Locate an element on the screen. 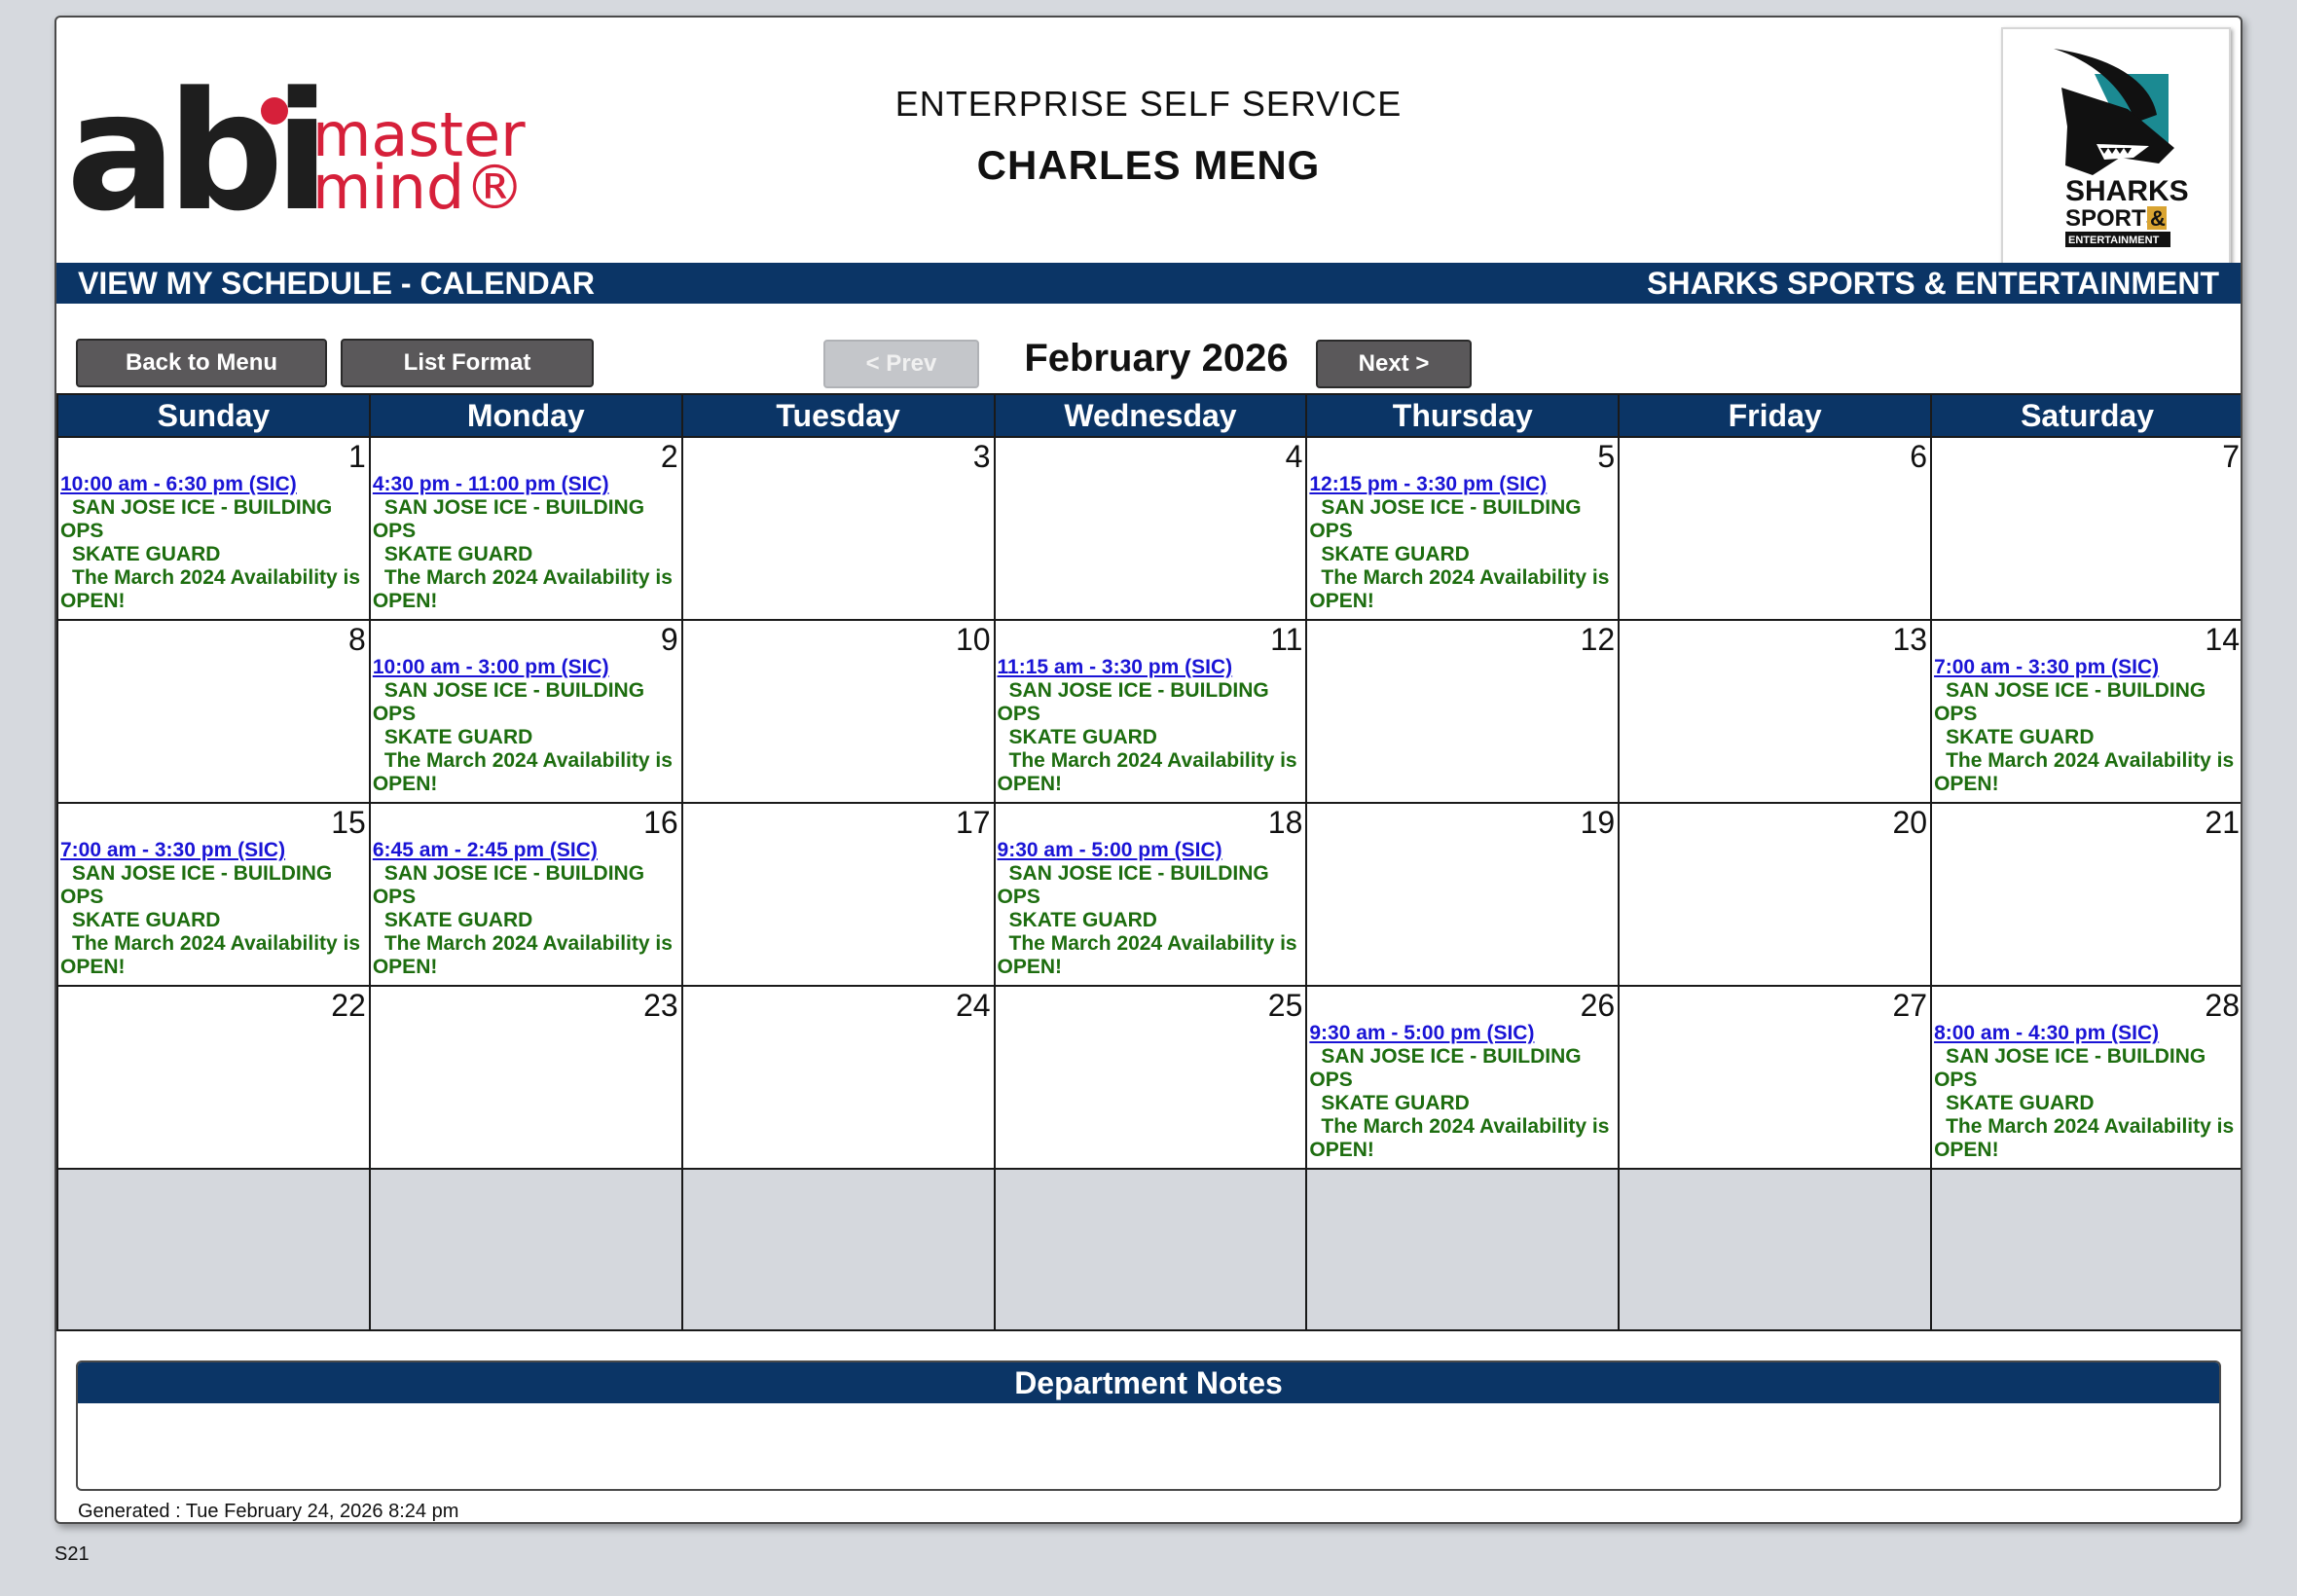 The image size is (2297, 1596). day-number: 18 is located at coordinates (1285, 822).